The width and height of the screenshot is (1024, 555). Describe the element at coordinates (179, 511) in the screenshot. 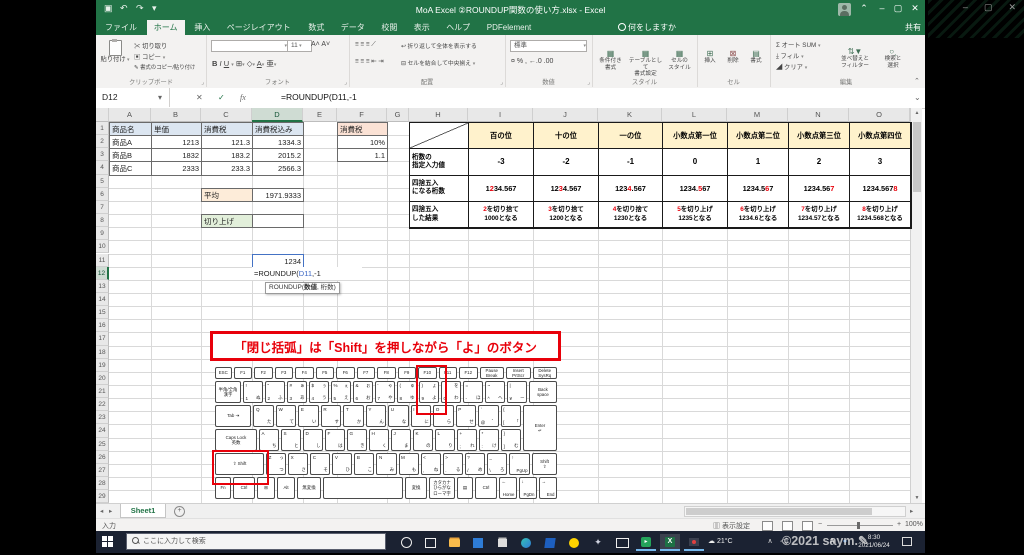

I see `new-sheet-button: +` at that location.